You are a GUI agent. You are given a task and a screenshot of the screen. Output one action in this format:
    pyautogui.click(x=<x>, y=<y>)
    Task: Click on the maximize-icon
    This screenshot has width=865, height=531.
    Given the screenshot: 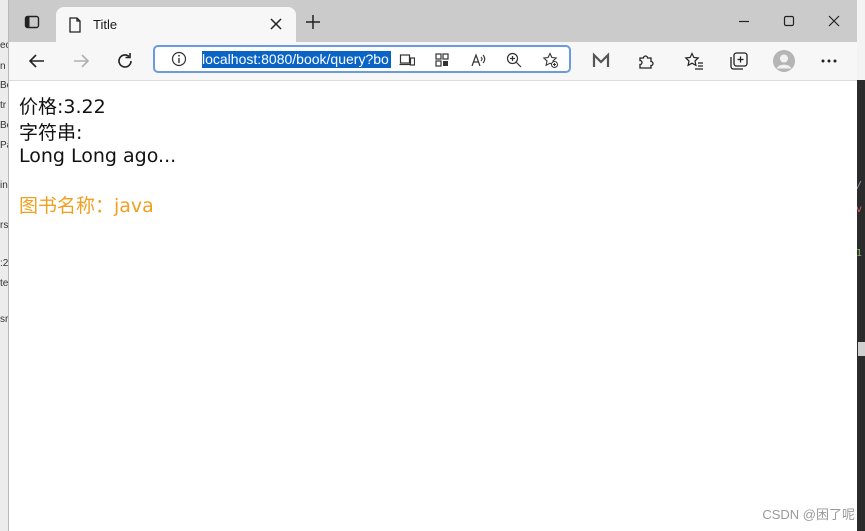 What is the action you would take?
    pyautogui.click(x=789, y=21)
    